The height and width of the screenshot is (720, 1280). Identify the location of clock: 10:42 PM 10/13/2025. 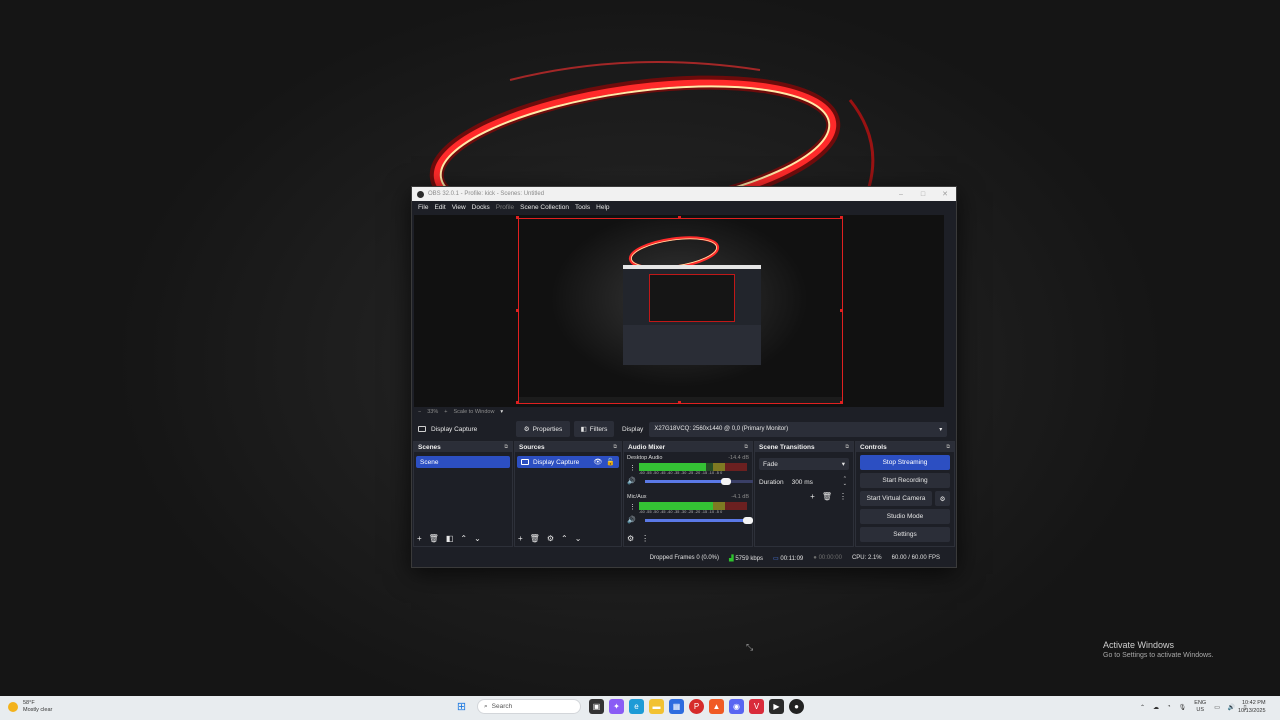
(1252, 707).